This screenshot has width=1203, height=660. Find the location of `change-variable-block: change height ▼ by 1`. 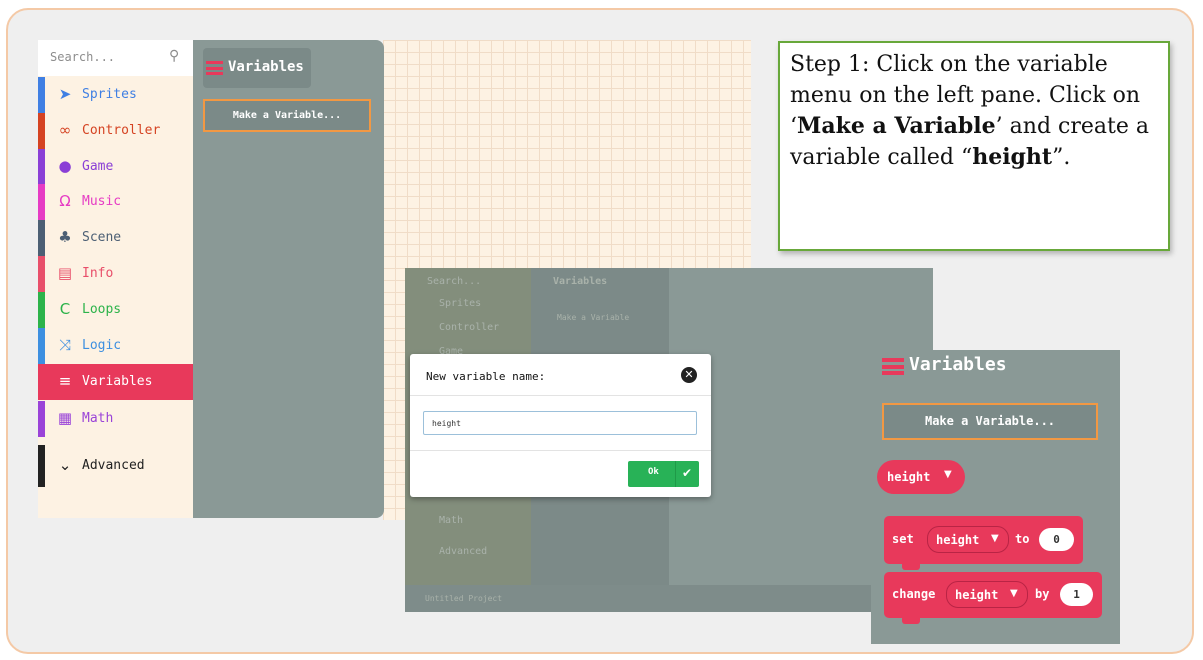

change-variable-block: change height ▼ by 1 is located at coordinates (993, 598).